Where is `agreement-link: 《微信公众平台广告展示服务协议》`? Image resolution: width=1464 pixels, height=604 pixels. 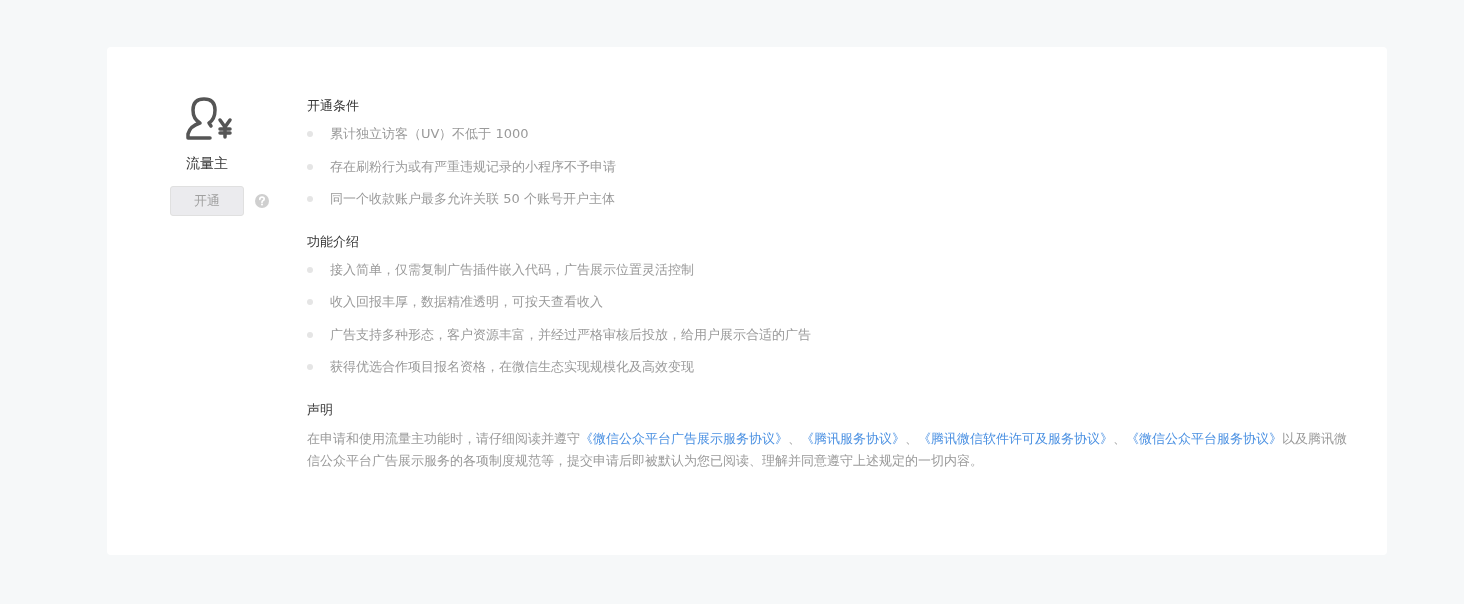
agreement-link: 《微信公众平台广告展示服务协议》 is located at coordinates (684, 438).